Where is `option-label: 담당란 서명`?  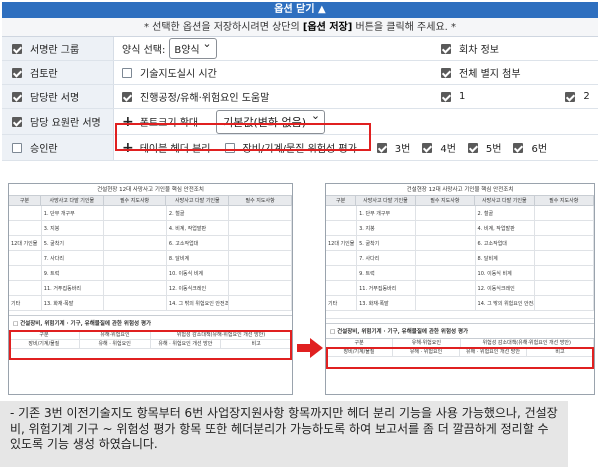 option-label: 담당란 서명 is located at coordinates (55, 98).